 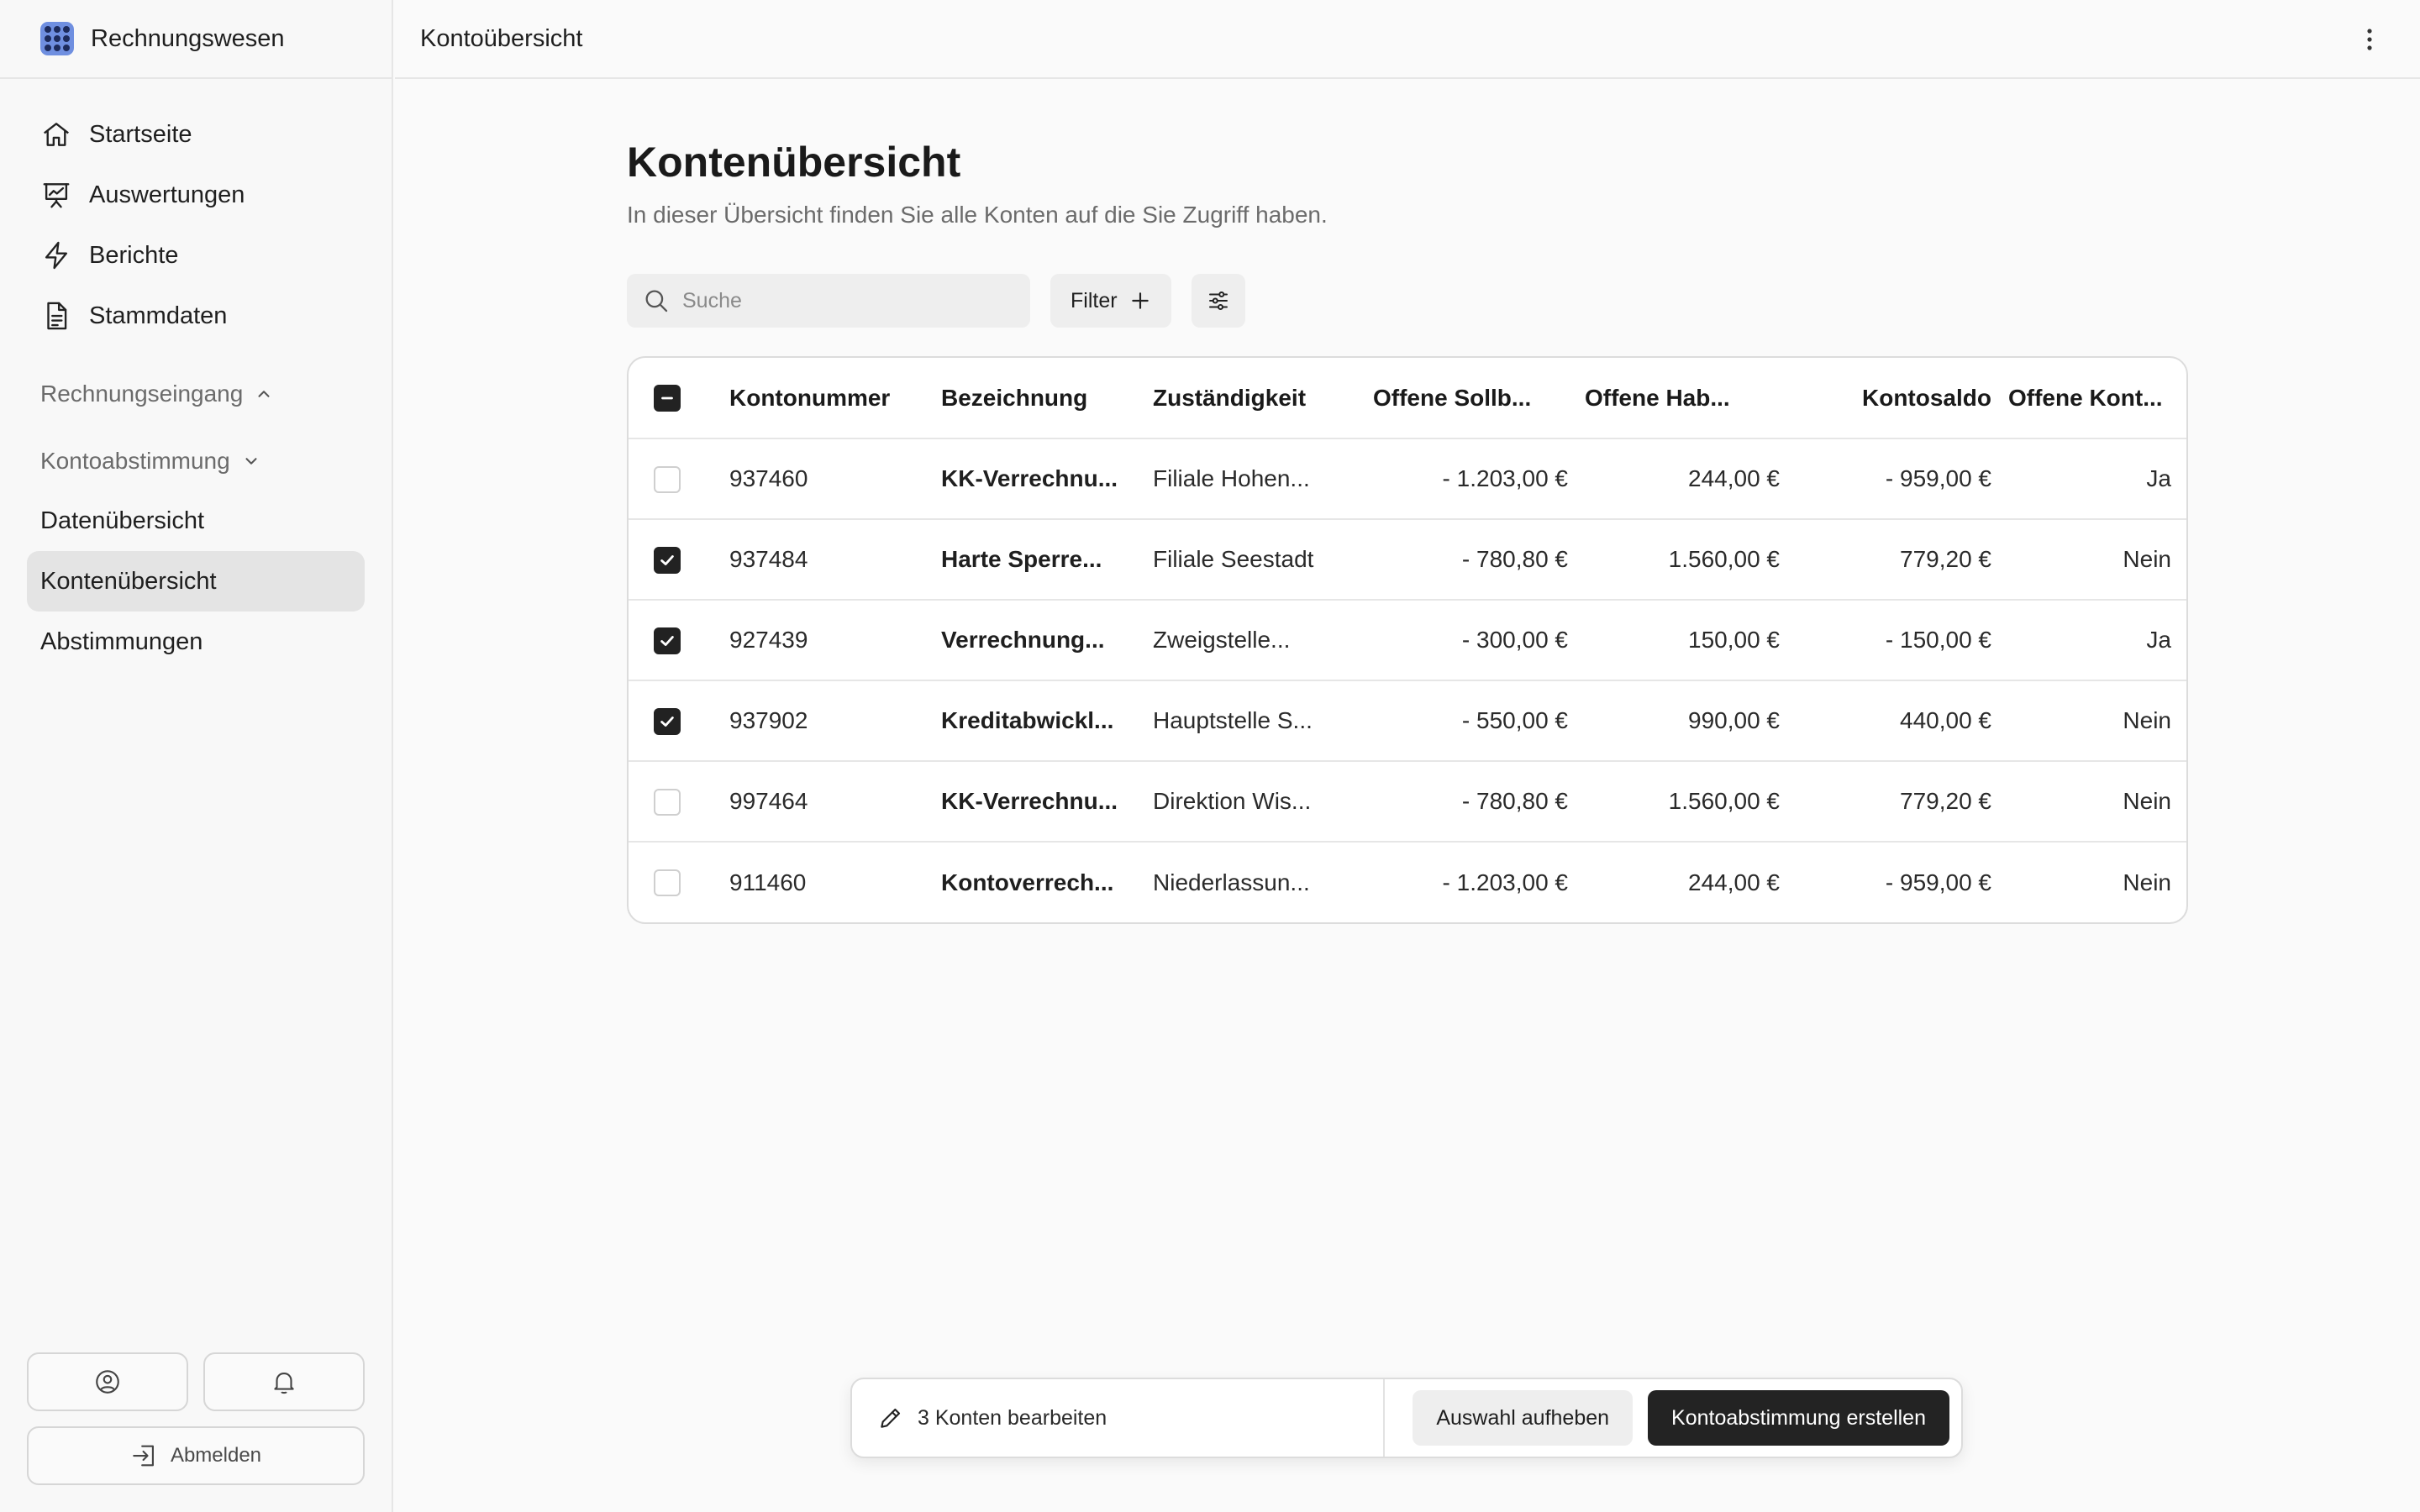 I want to click on document-icon, so click(x=57, y=316).